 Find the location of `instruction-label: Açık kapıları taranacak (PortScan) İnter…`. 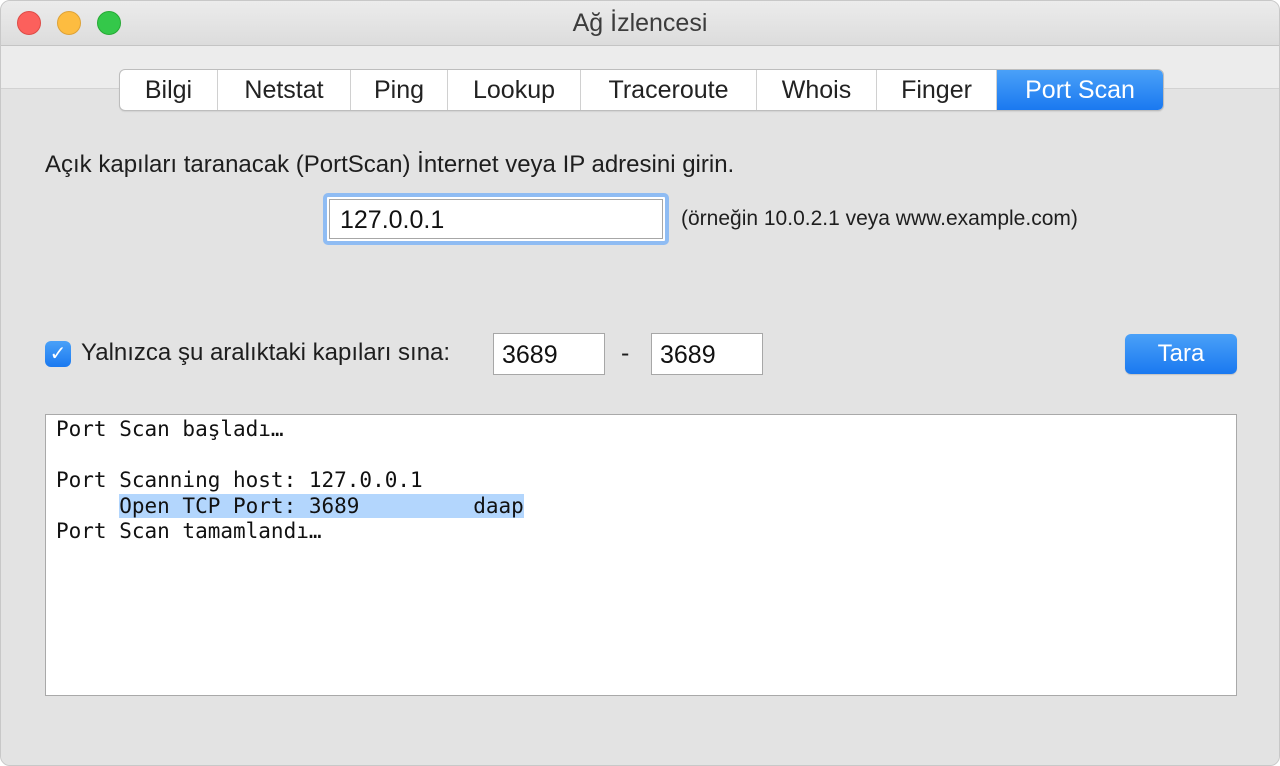

instruction-label: Açık kapıları taranacak (PortScan) İnter… is located at coordinates (390, 164).